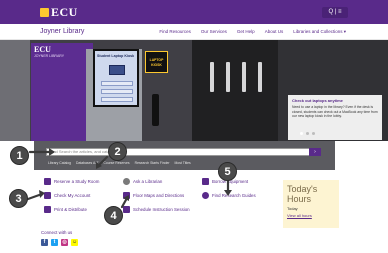 This screenshot has width=388, height=253. I want to click on hours-box: Today's Hours Today View all hours, so click(311, 204).